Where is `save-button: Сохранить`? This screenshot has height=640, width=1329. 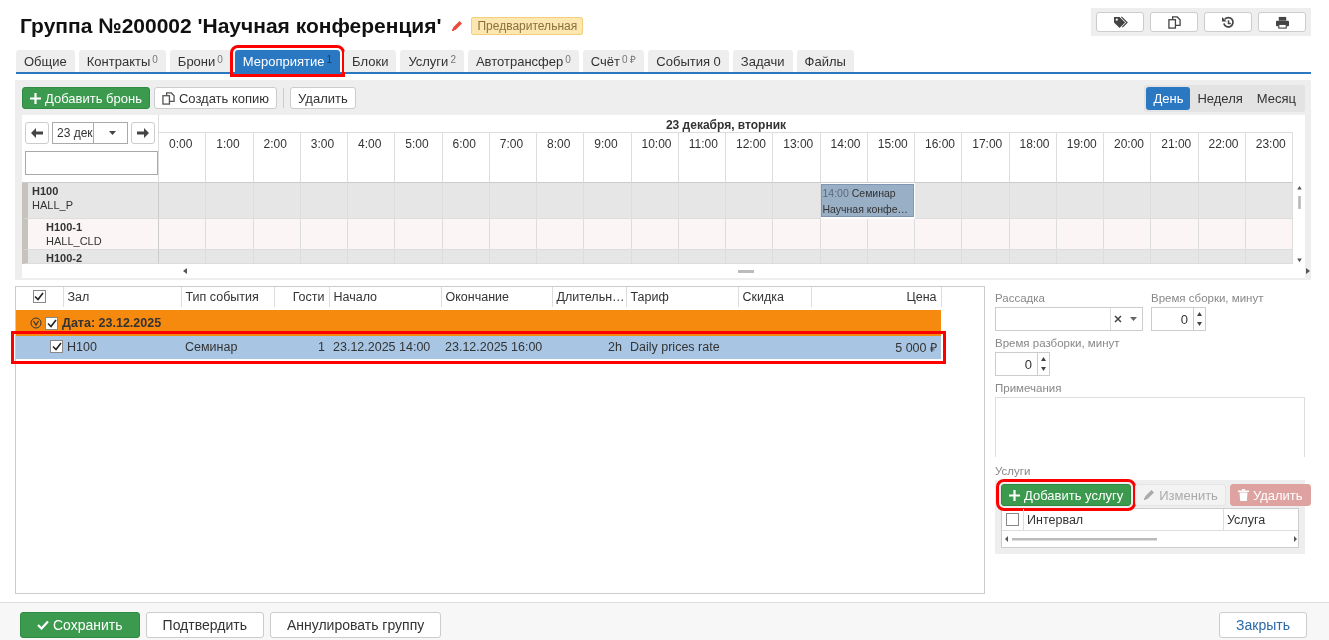
save-button: Сохранить is located at coordinates (80, 624).